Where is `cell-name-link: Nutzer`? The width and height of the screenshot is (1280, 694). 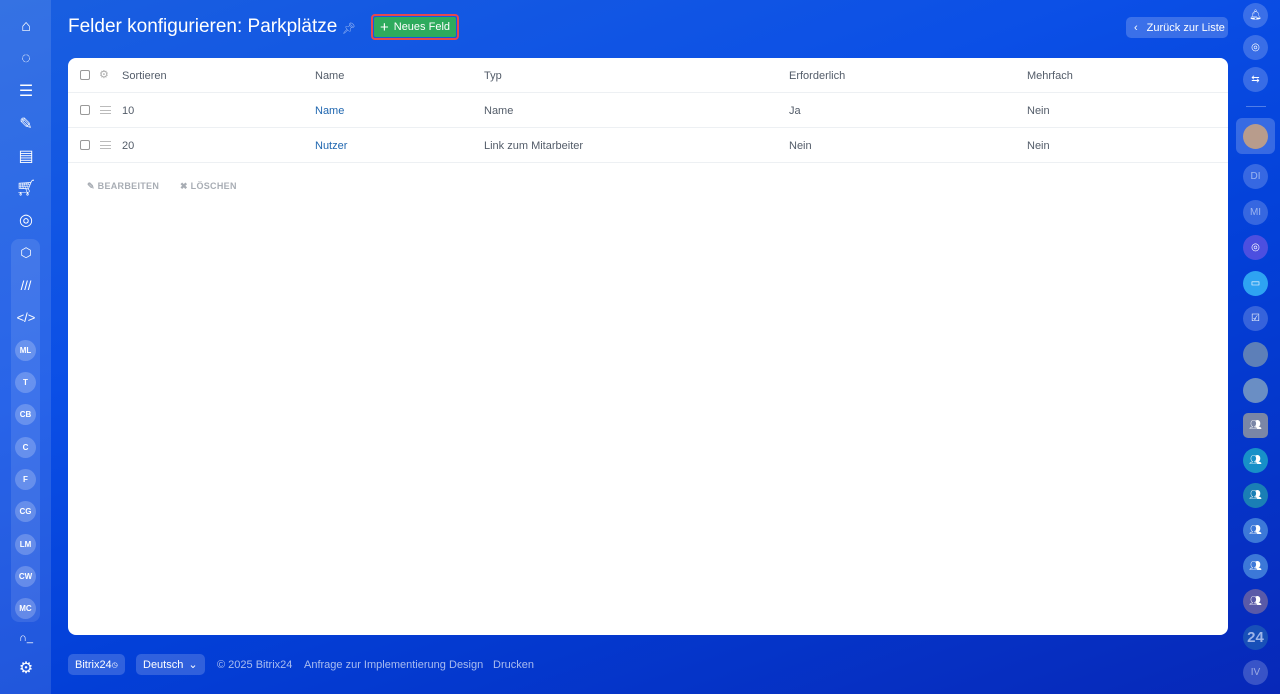
cell-name-link: Nutzer is located at coordinates (331, 146).